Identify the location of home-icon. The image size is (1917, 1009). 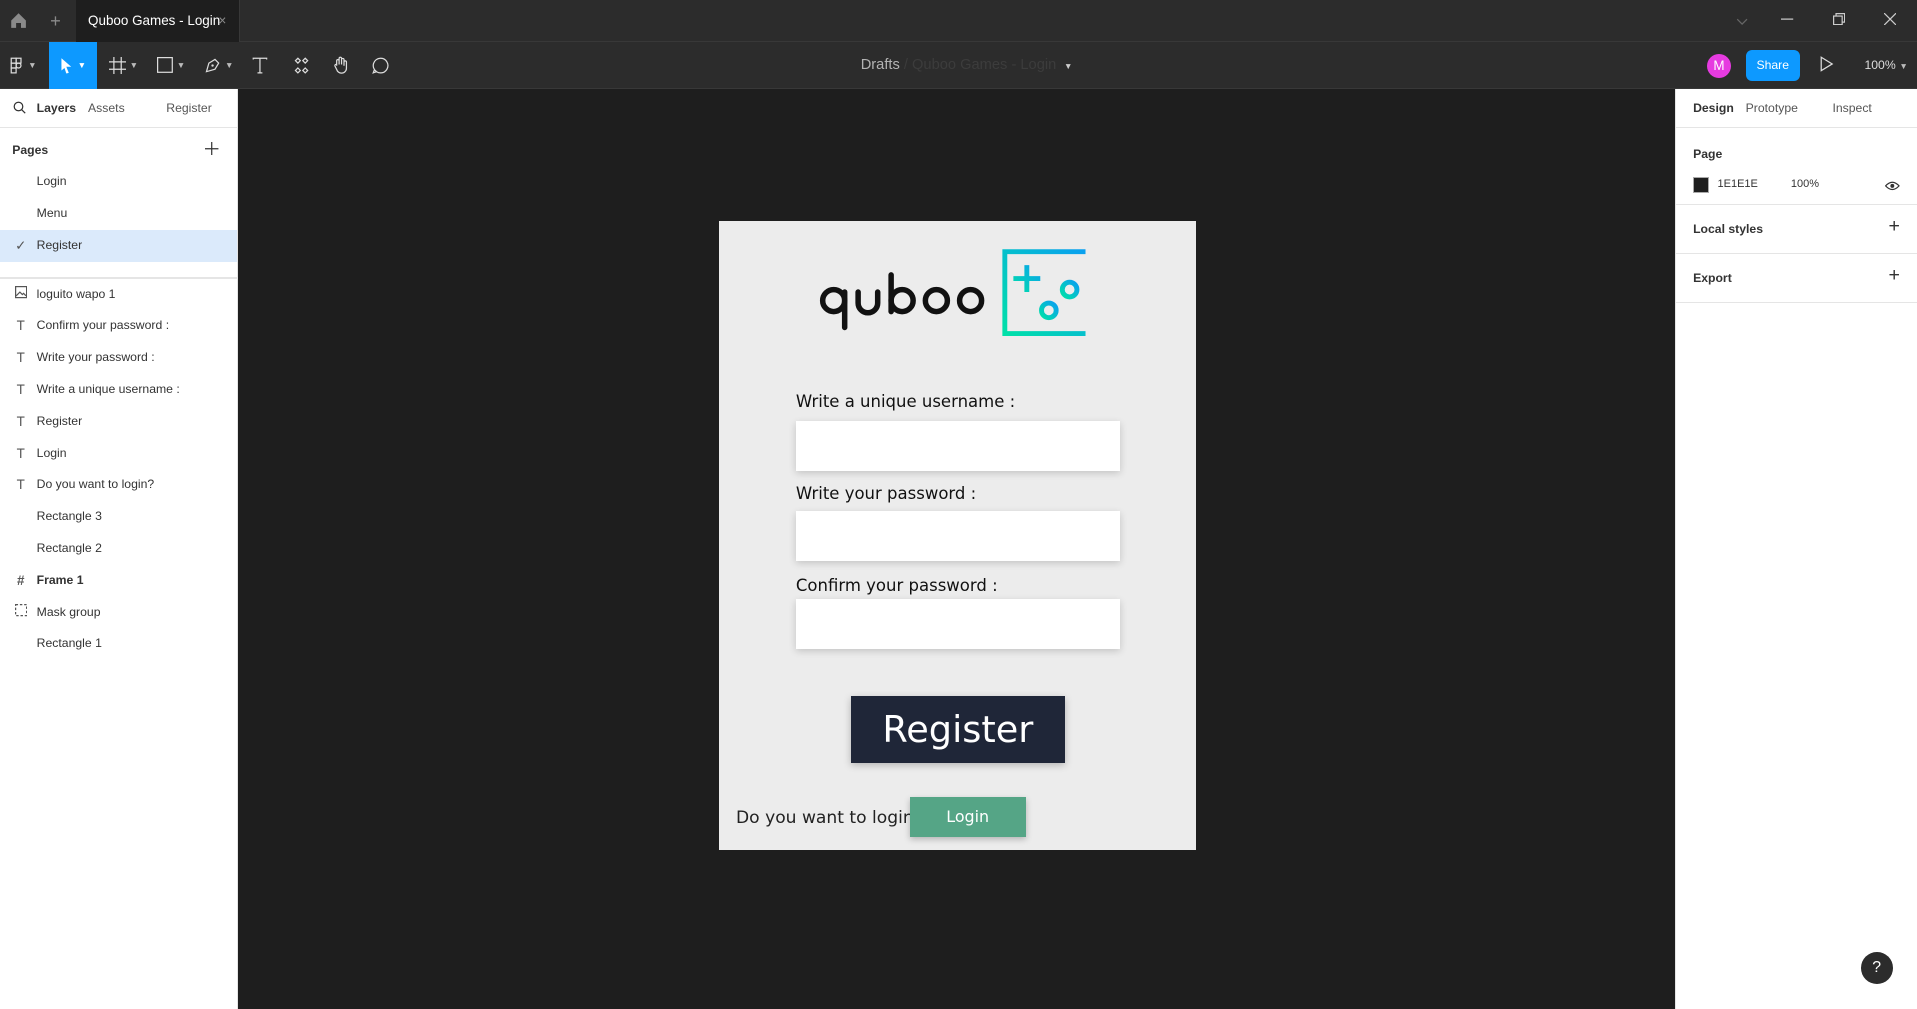
(18, 20).